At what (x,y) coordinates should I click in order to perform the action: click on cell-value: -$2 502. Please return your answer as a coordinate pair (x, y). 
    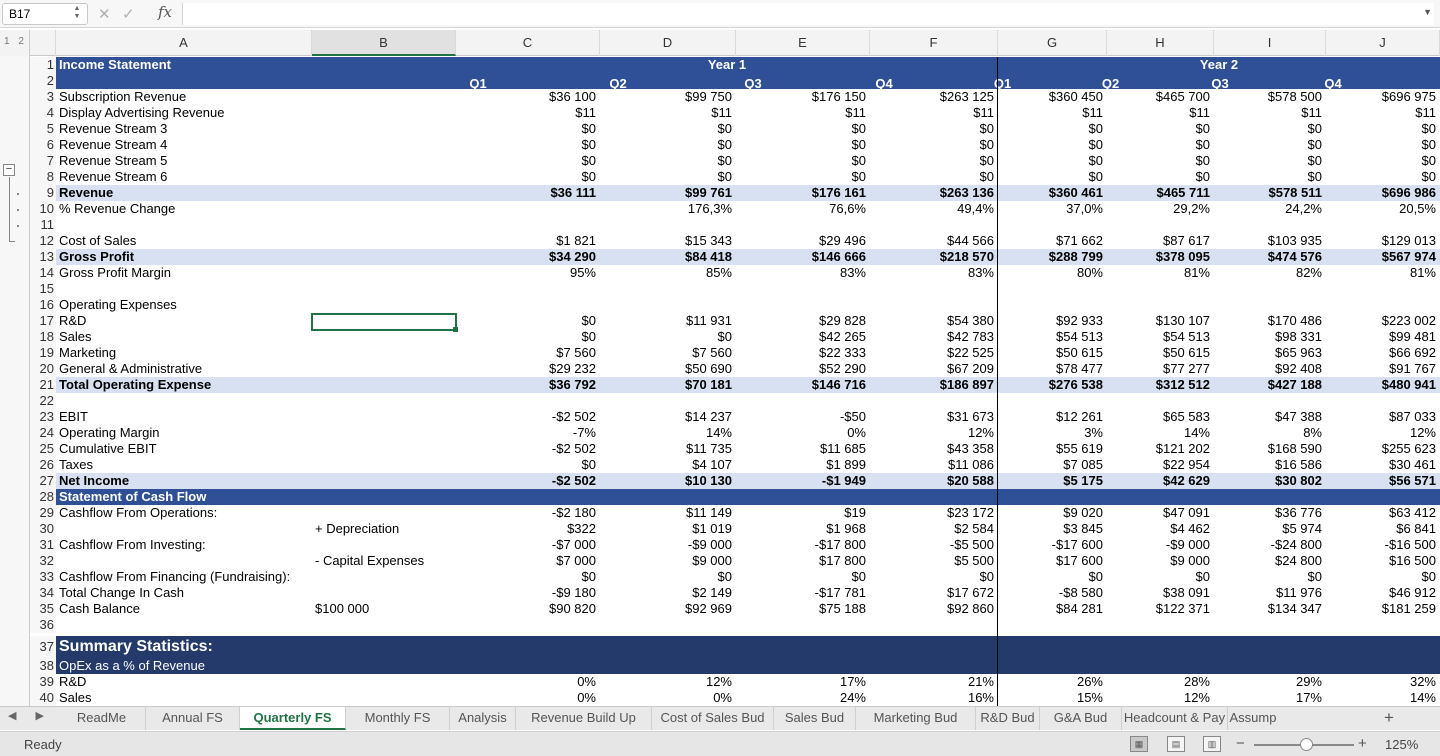
    Looking at the image, I should click on (528, 481).